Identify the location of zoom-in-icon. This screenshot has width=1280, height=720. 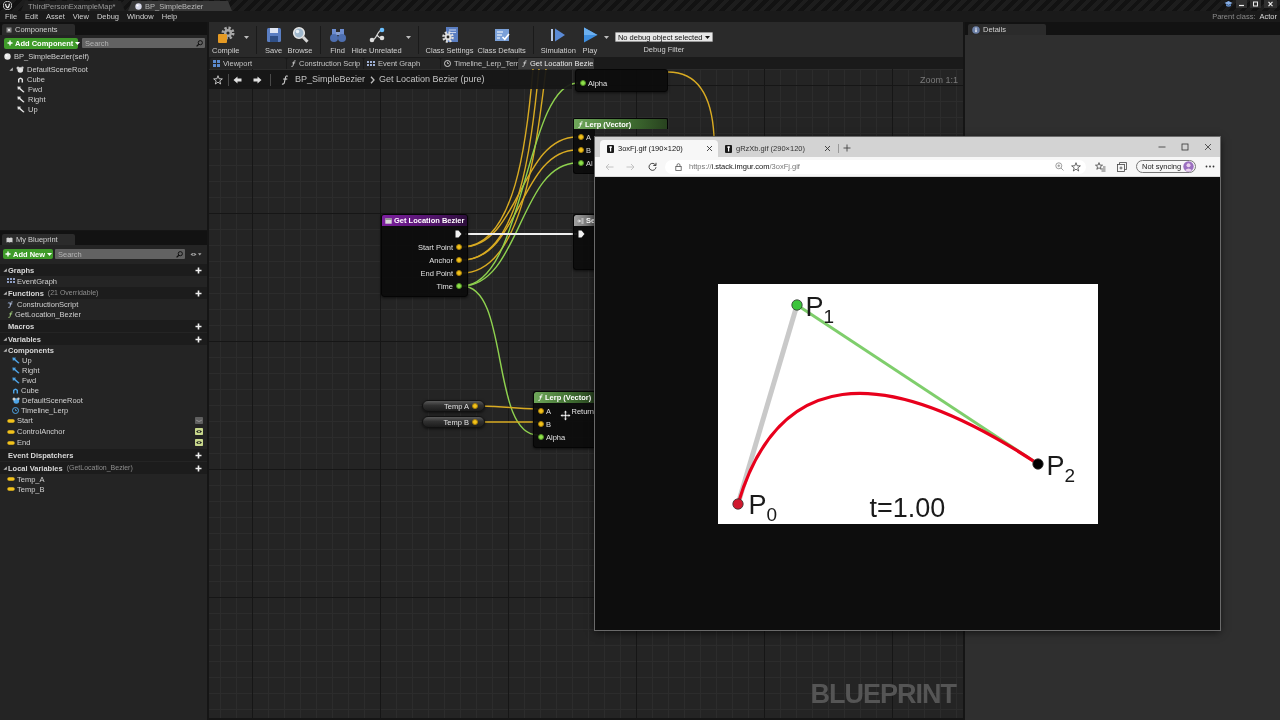
(1059, 166).